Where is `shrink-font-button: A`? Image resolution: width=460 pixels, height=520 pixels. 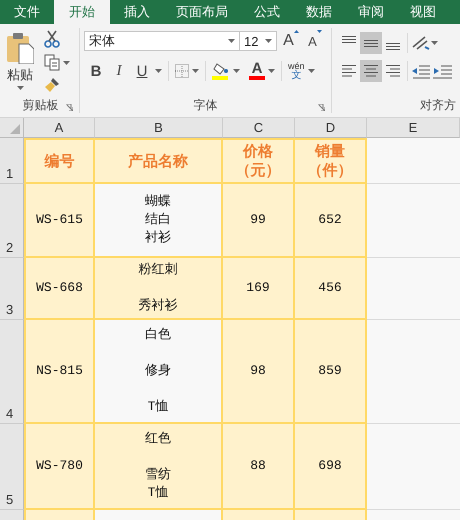 shrink-font-button: A is located at coordinates (315, 41).